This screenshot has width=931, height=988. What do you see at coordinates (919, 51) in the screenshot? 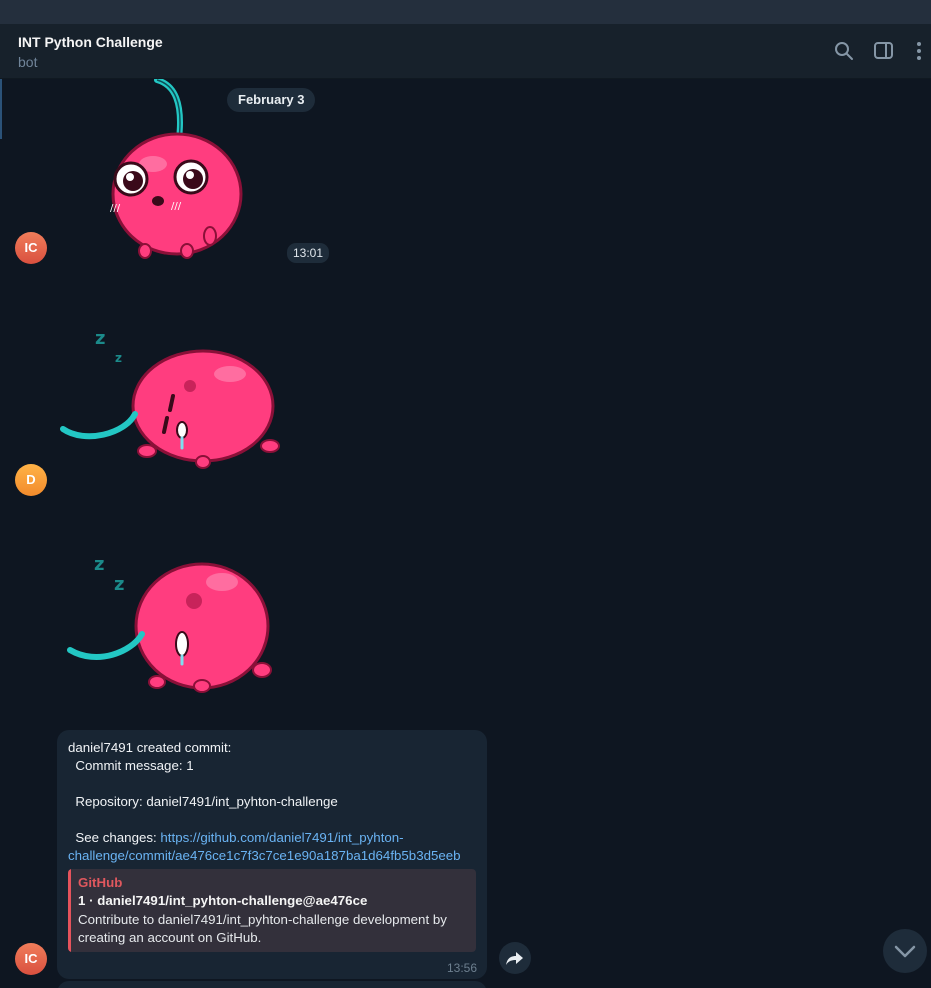
I see `more-vertical-icon` at bounding box center [919, 51].